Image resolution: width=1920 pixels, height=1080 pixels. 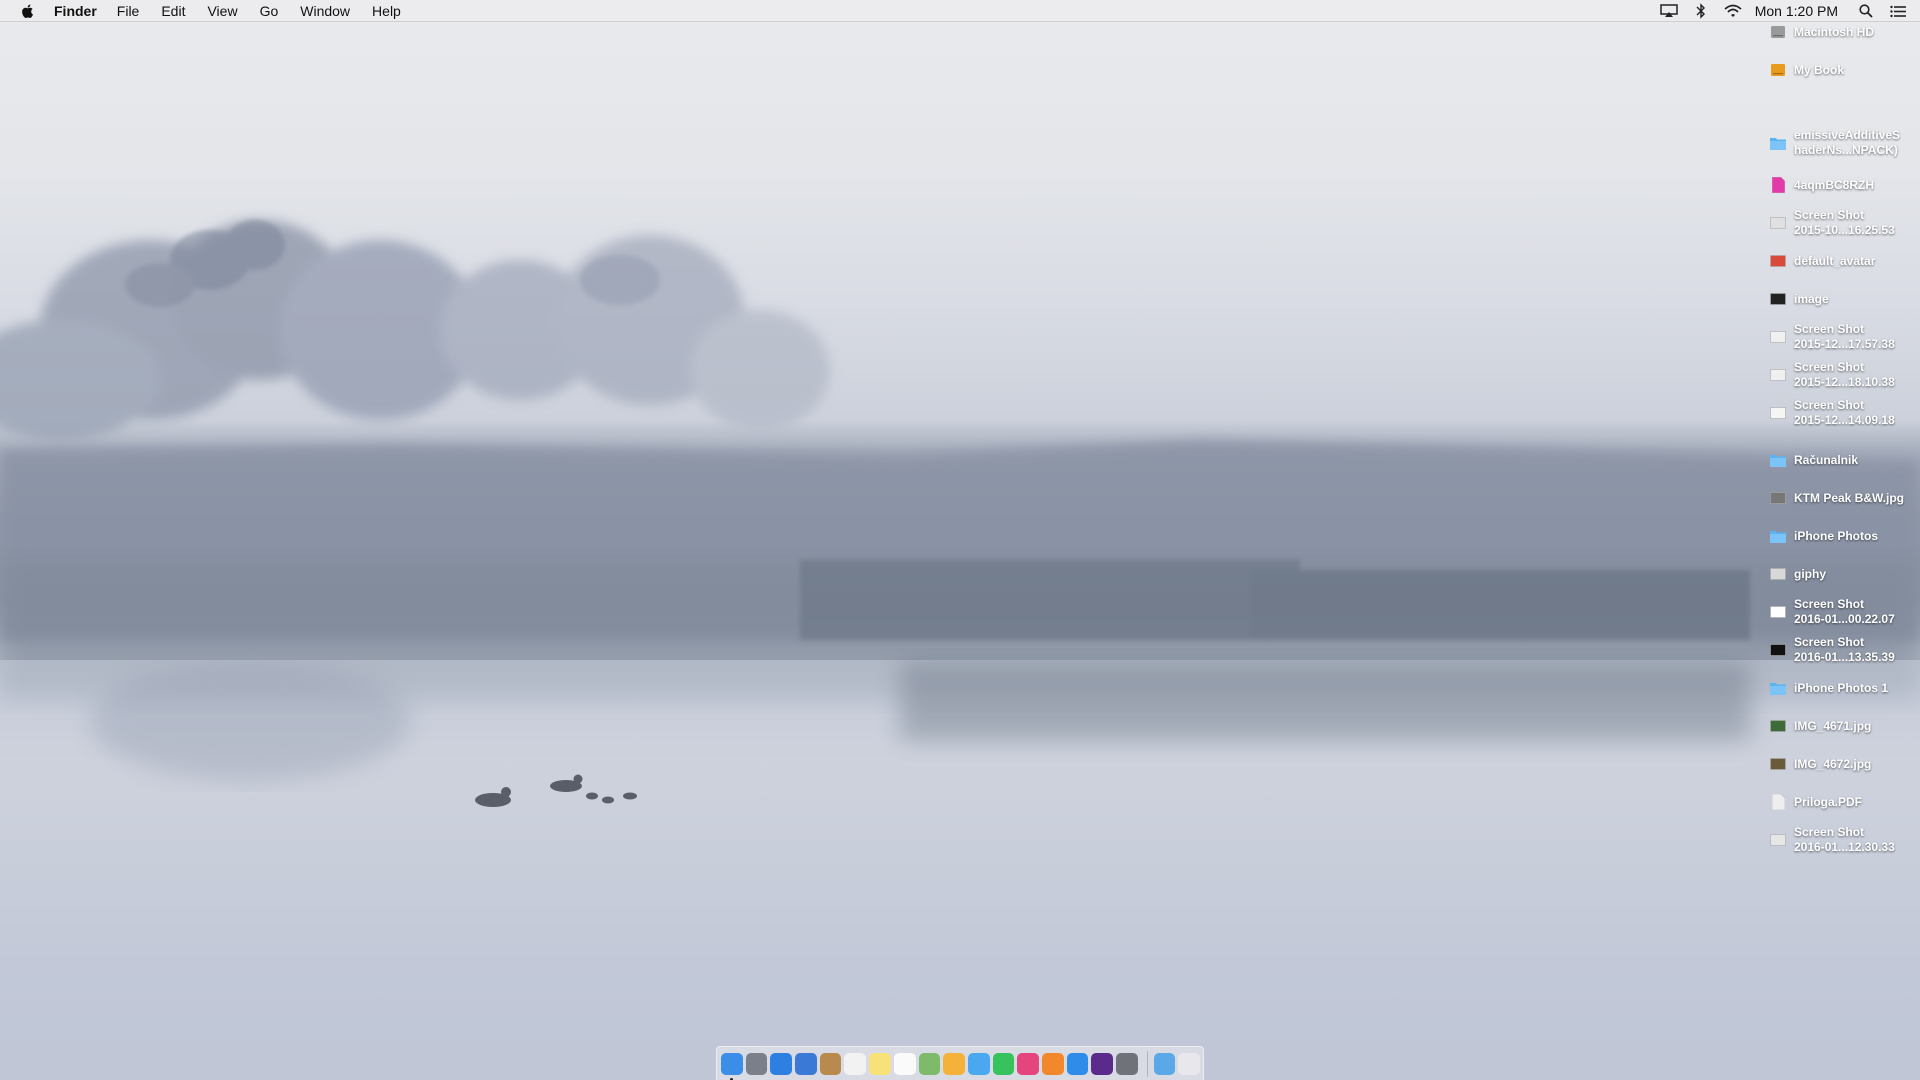 What do you see at coordinates (1028, 1063) in the screenshot?
I see `itunes-icon` at bounding box center [1028, 1063].